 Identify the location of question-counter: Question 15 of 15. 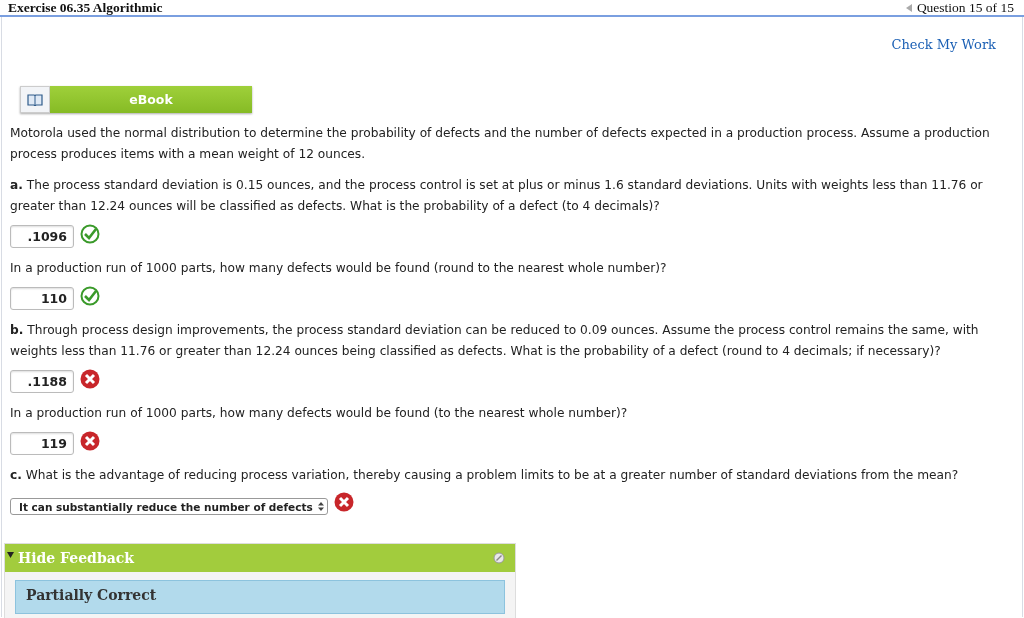
(965, 8).